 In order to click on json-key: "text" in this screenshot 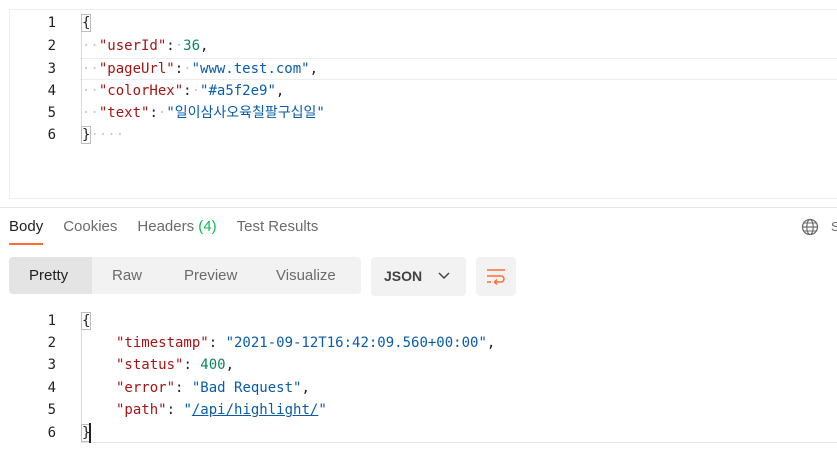, I will do `click(124, 113)`.